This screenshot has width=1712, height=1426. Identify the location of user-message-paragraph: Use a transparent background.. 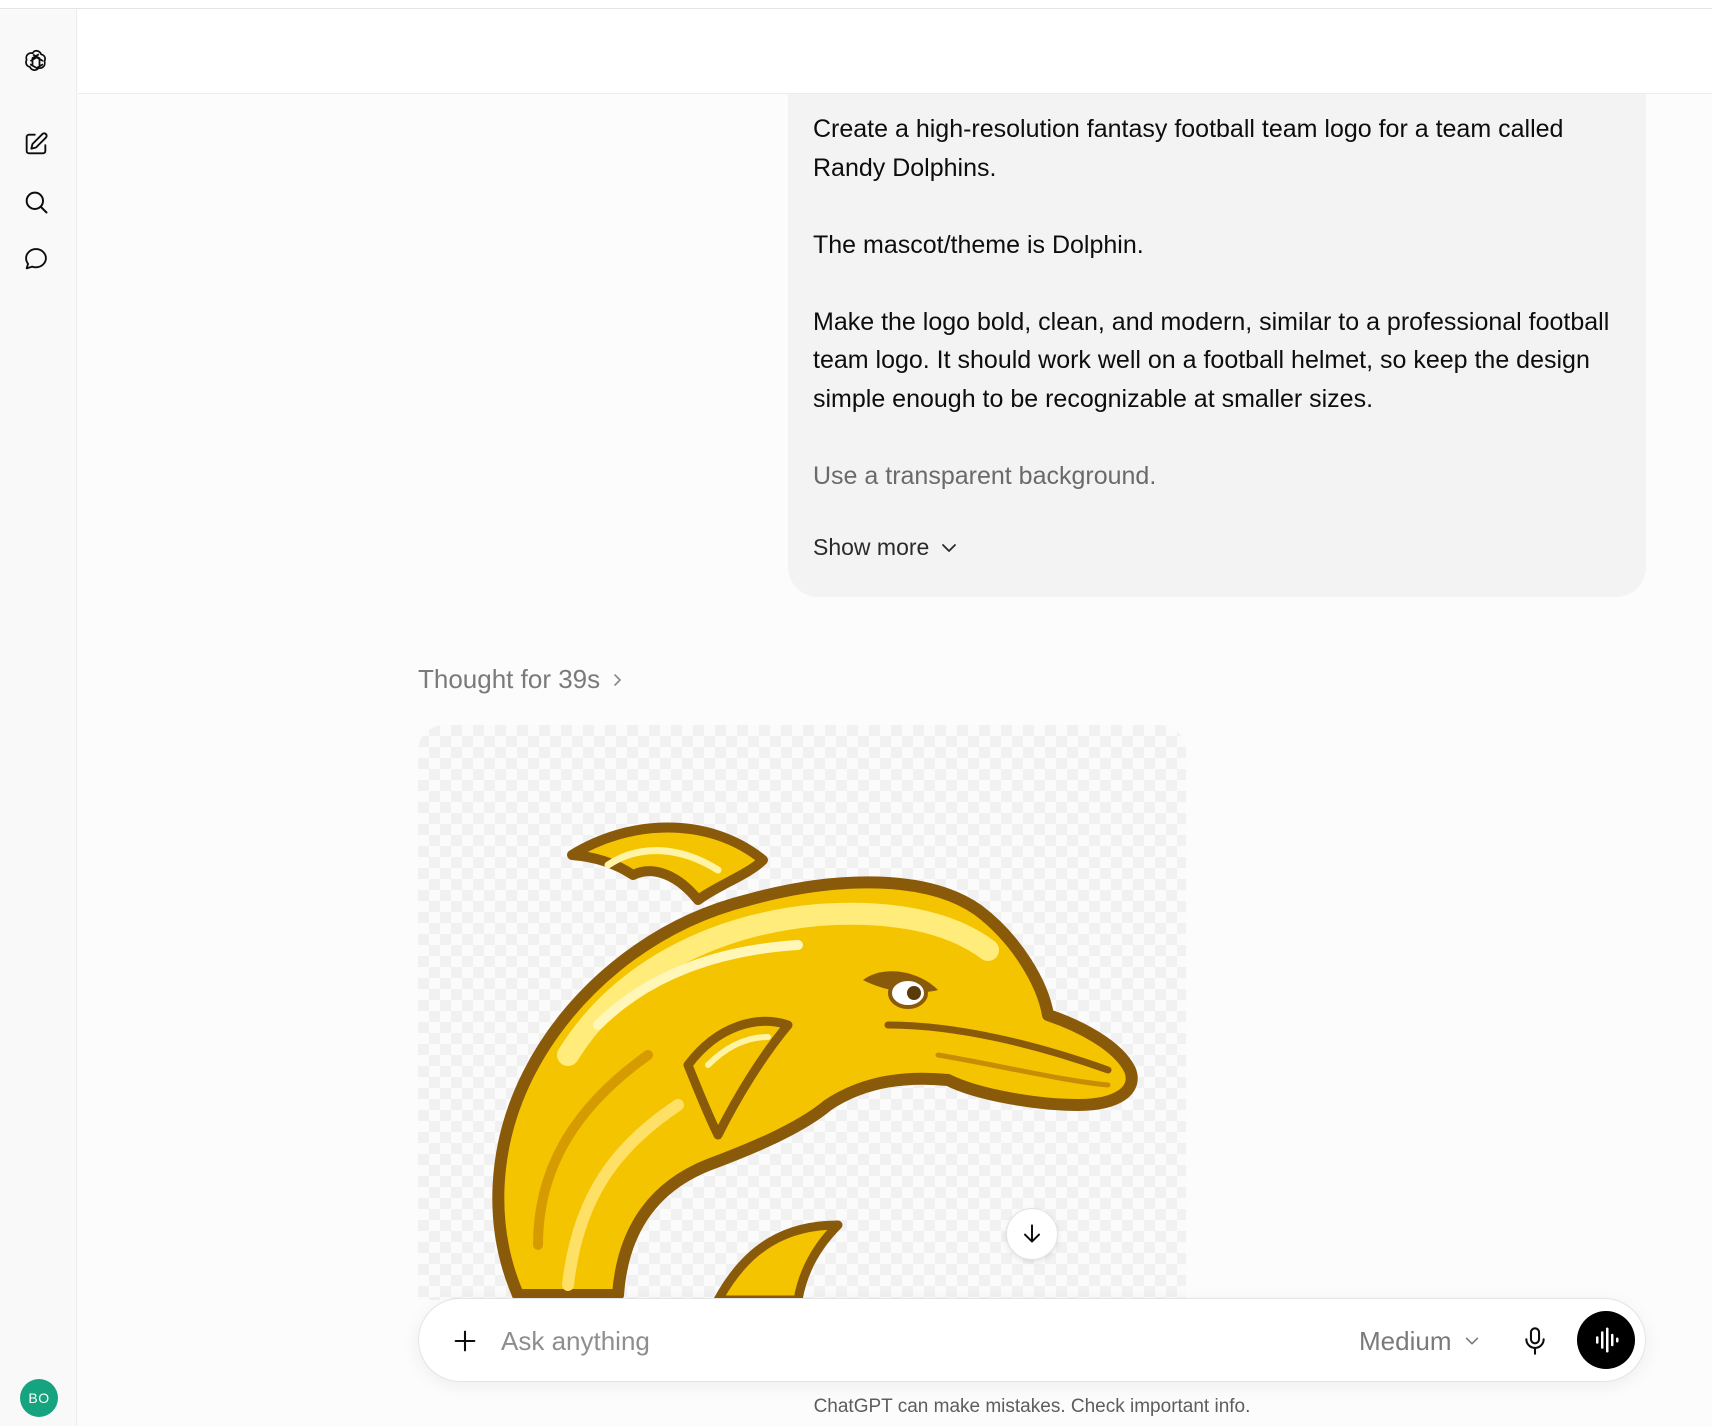
(985, 475).